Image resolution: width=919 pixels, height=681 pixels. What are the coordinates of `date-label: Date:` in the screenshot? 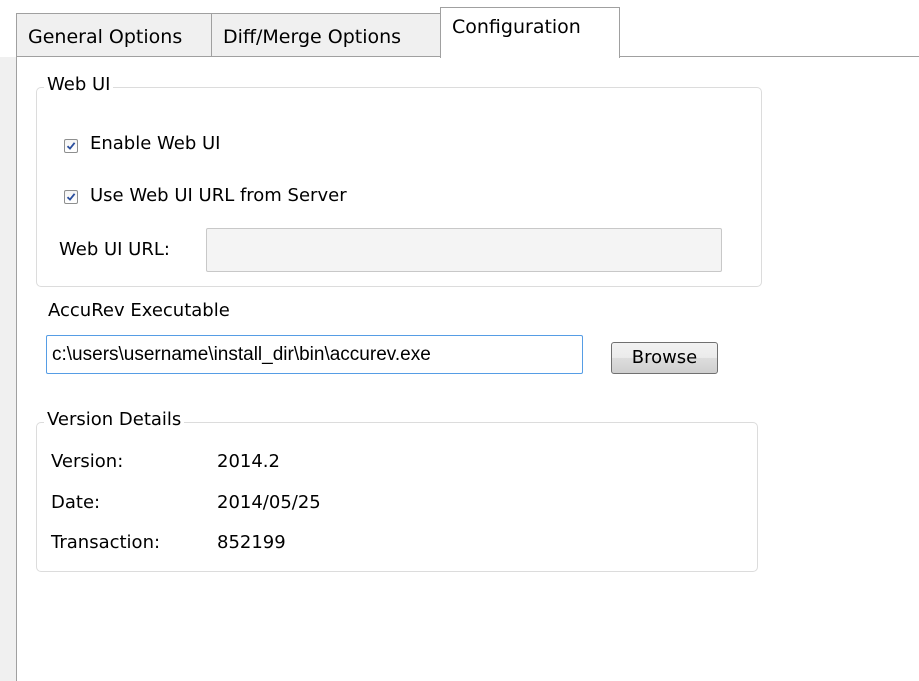 It's located at (76, 502).